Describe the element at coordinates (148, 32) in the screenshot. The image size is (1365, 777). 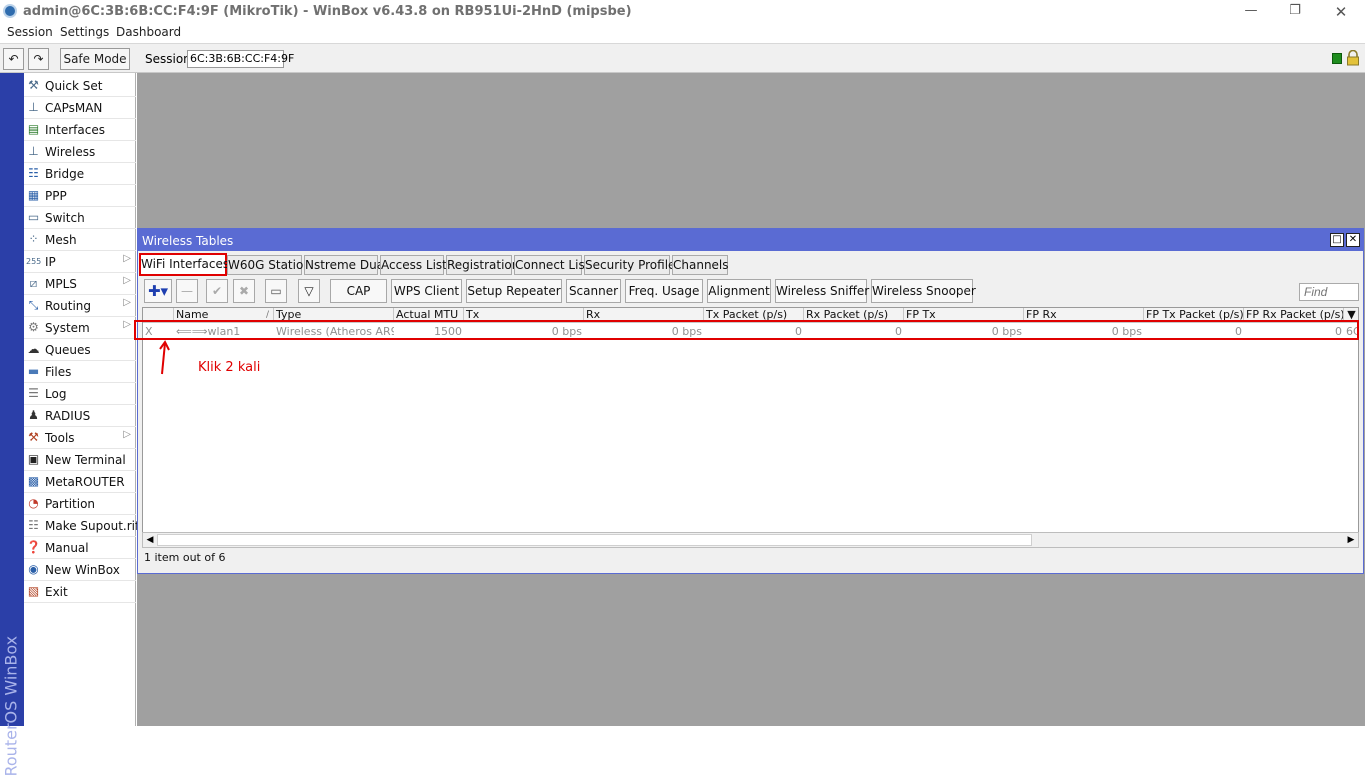
I see `menu-dashboard: Dashboard` at that location.